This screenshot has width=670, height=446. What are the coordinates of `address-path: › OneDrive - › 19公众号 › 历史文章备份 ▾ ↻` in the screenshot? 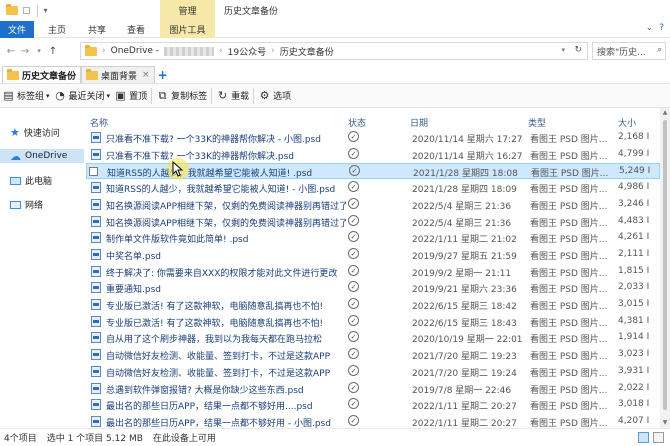 It's located at (334, 51).